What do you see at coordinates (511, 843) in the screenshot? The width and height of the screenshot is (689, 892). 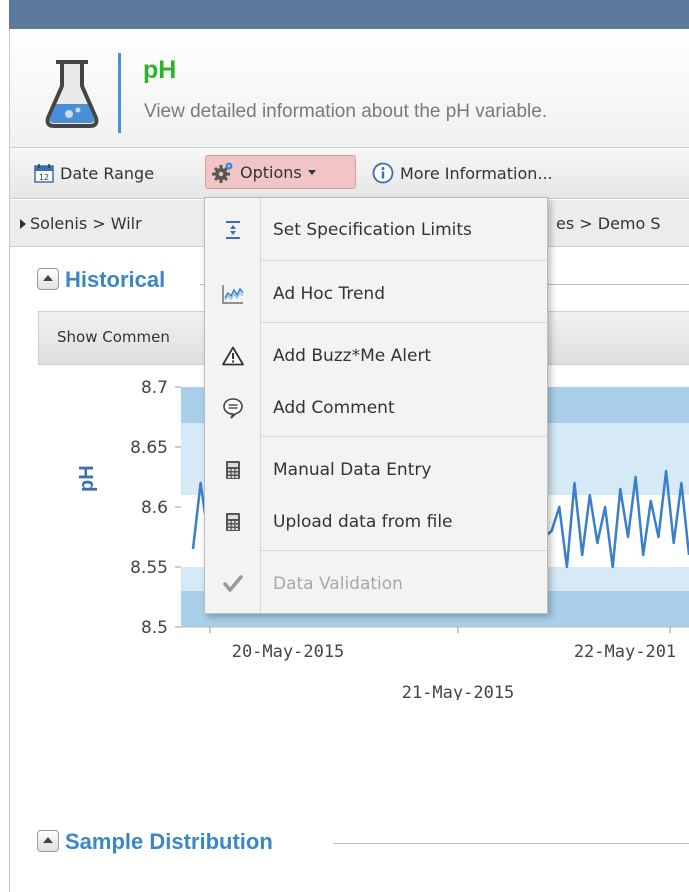 I see `section-divider` at bounding box center [511, 843].